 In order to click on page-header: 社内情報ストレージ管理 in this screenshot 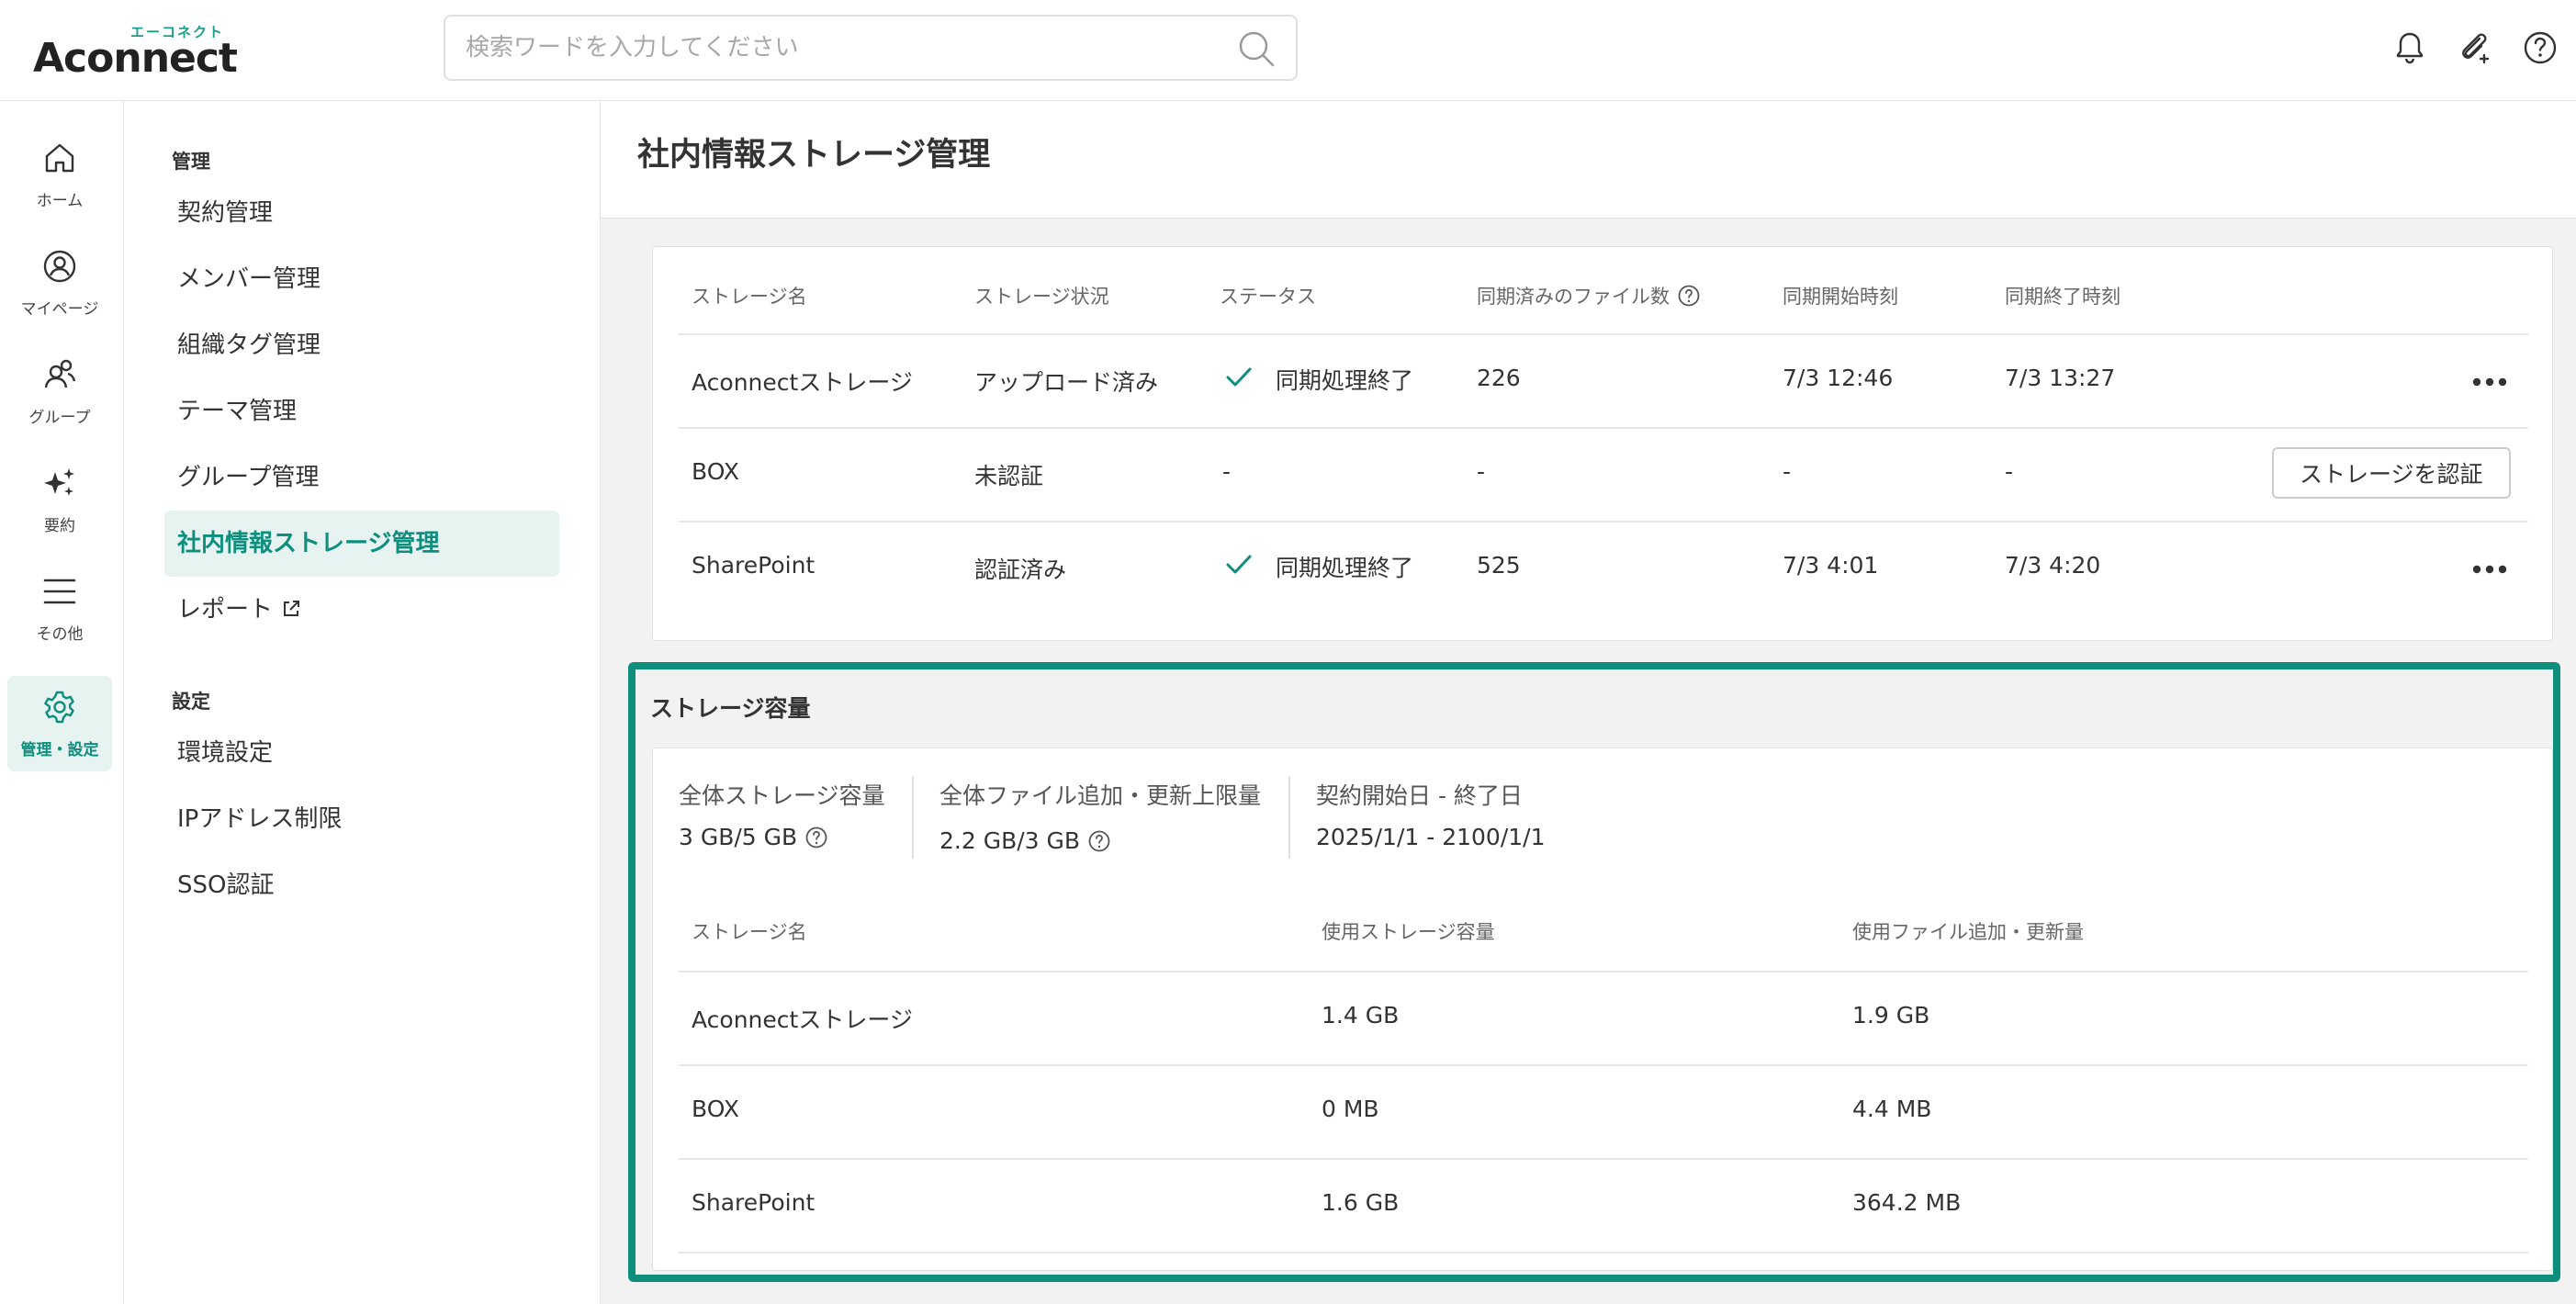, I will do `click(1588, 160)`.